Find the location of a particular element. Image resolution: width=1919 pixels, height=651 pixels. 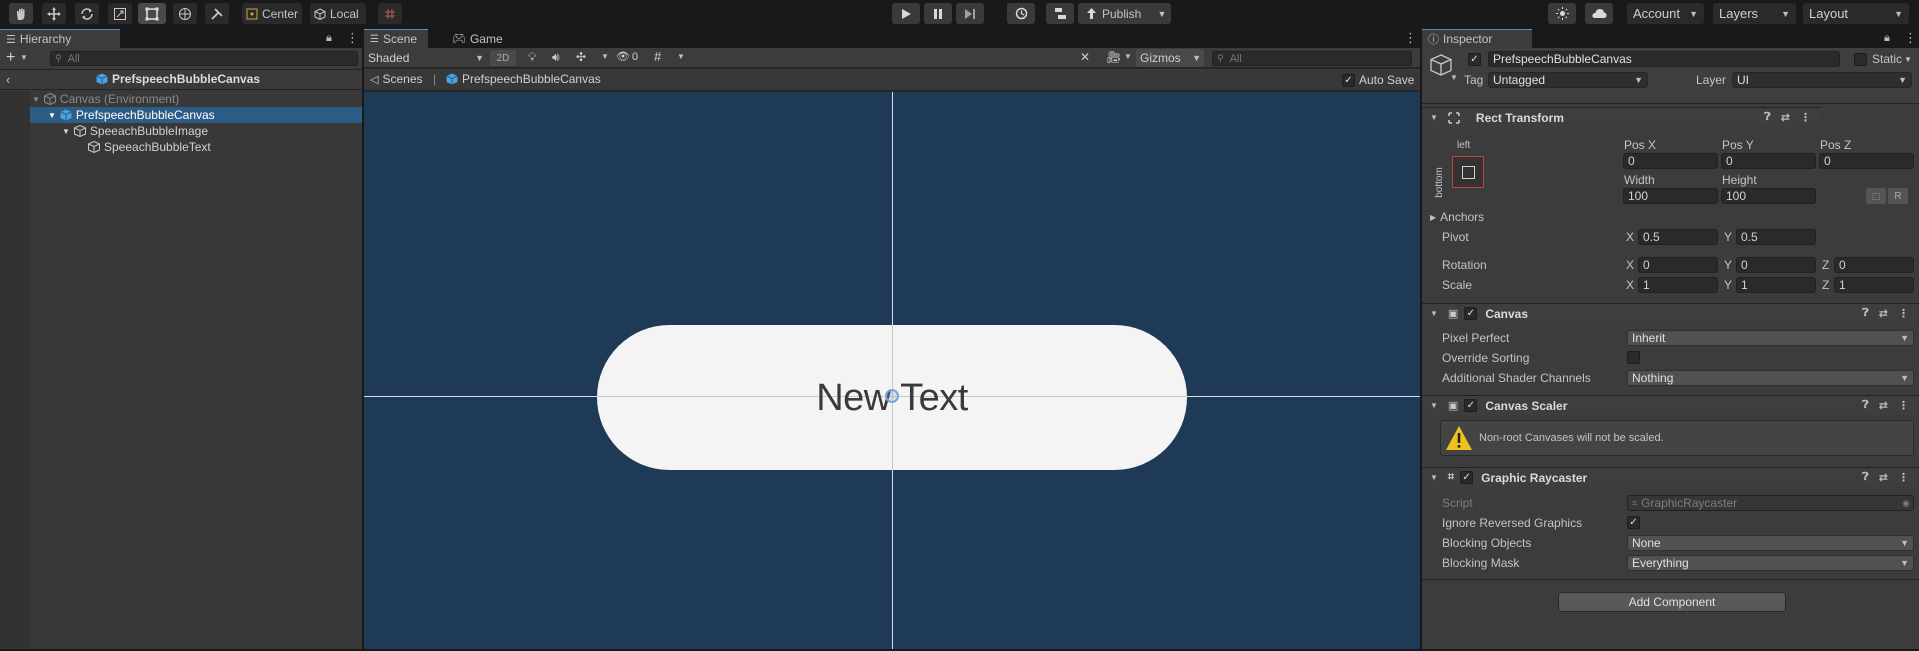

shader-channels-dropdown: Nothing ▼ is located at coordinates (1770, 378).